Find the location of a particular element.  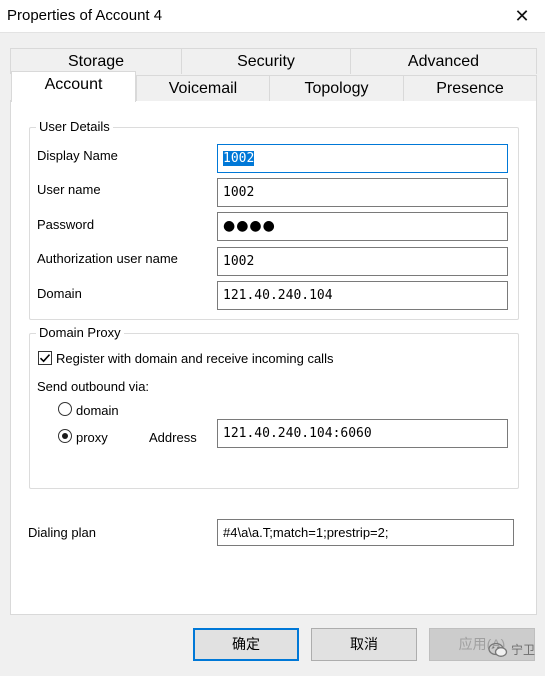

domain-proxy-label: Domain Proxy is located at coordinates (80, 332).